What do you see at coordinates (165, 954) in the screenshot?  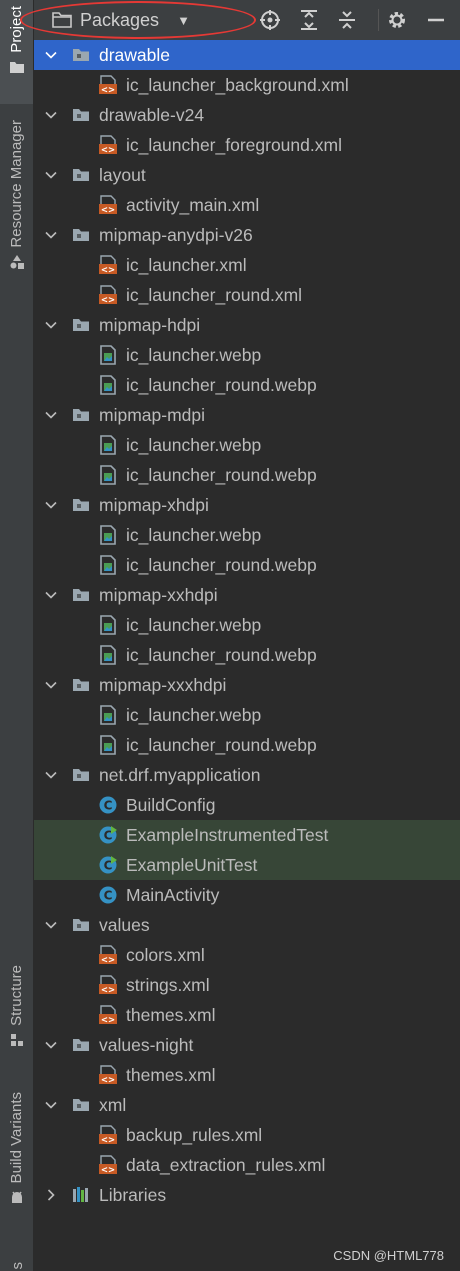 I see `tree-item-label: colors.xml` at bounding box center [165, 954].